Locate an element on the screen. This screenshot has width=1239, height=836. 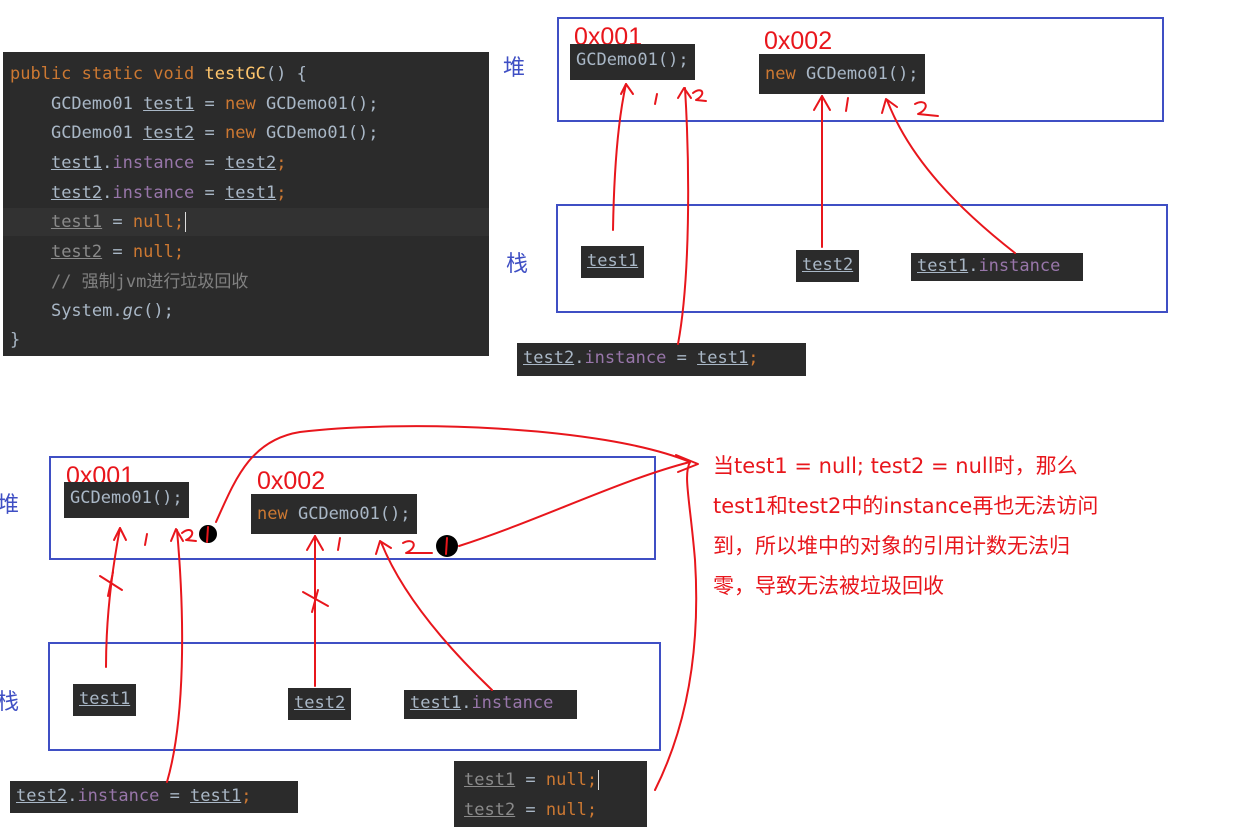
ref-arrow-test2-to-obj2 is located at coordinates (822, 171).